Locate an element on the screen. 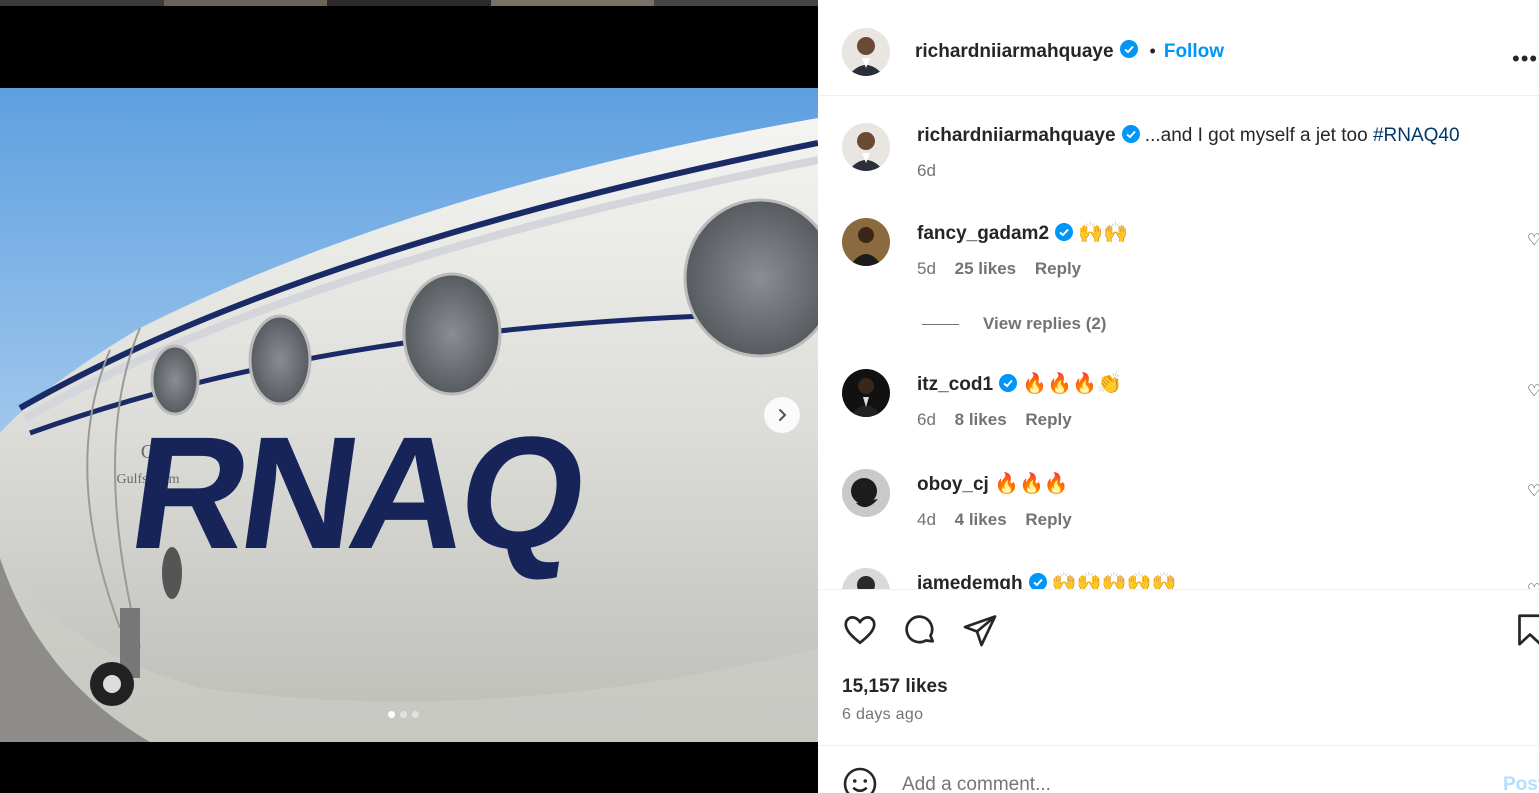  comment-meta: 6d 8 likes Reply is located at coordinates (1001, 420).